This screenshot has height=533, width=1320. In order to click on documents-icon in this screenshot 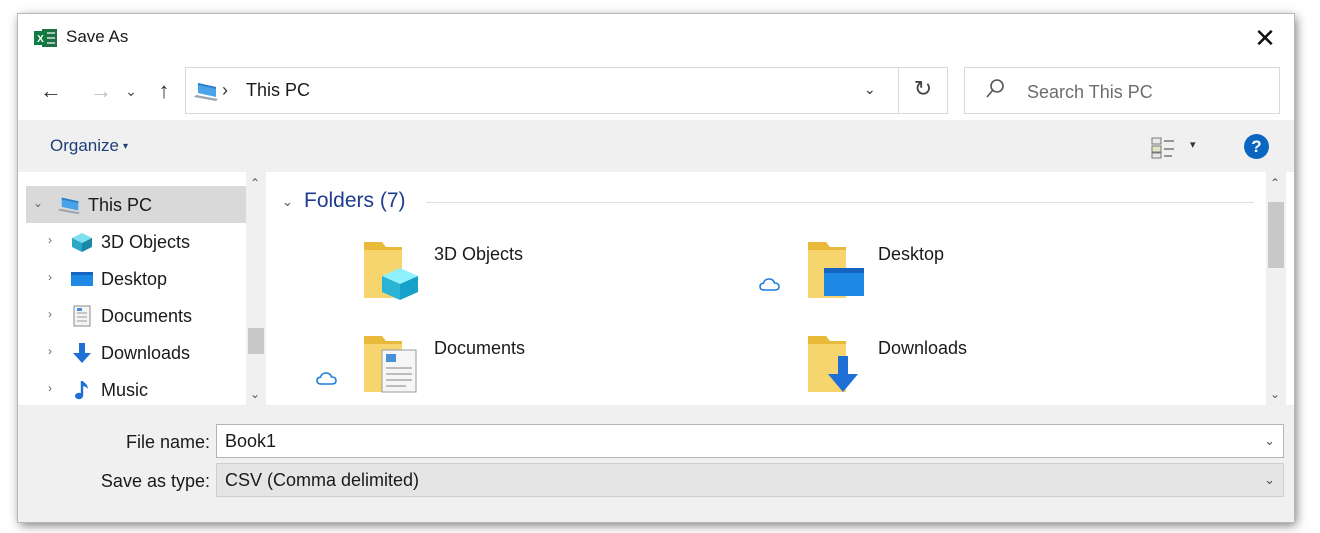, I will do `click(82, 316)`.